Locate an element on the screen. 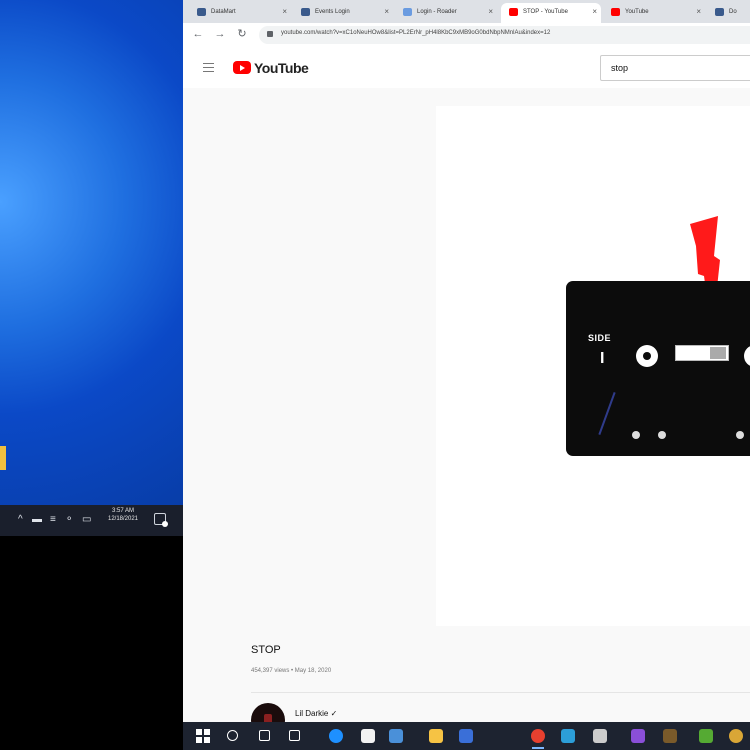 Image resolution: width=750 pixels, height=750 pixels. video-title: STOP is located at coordinates (266, 650).